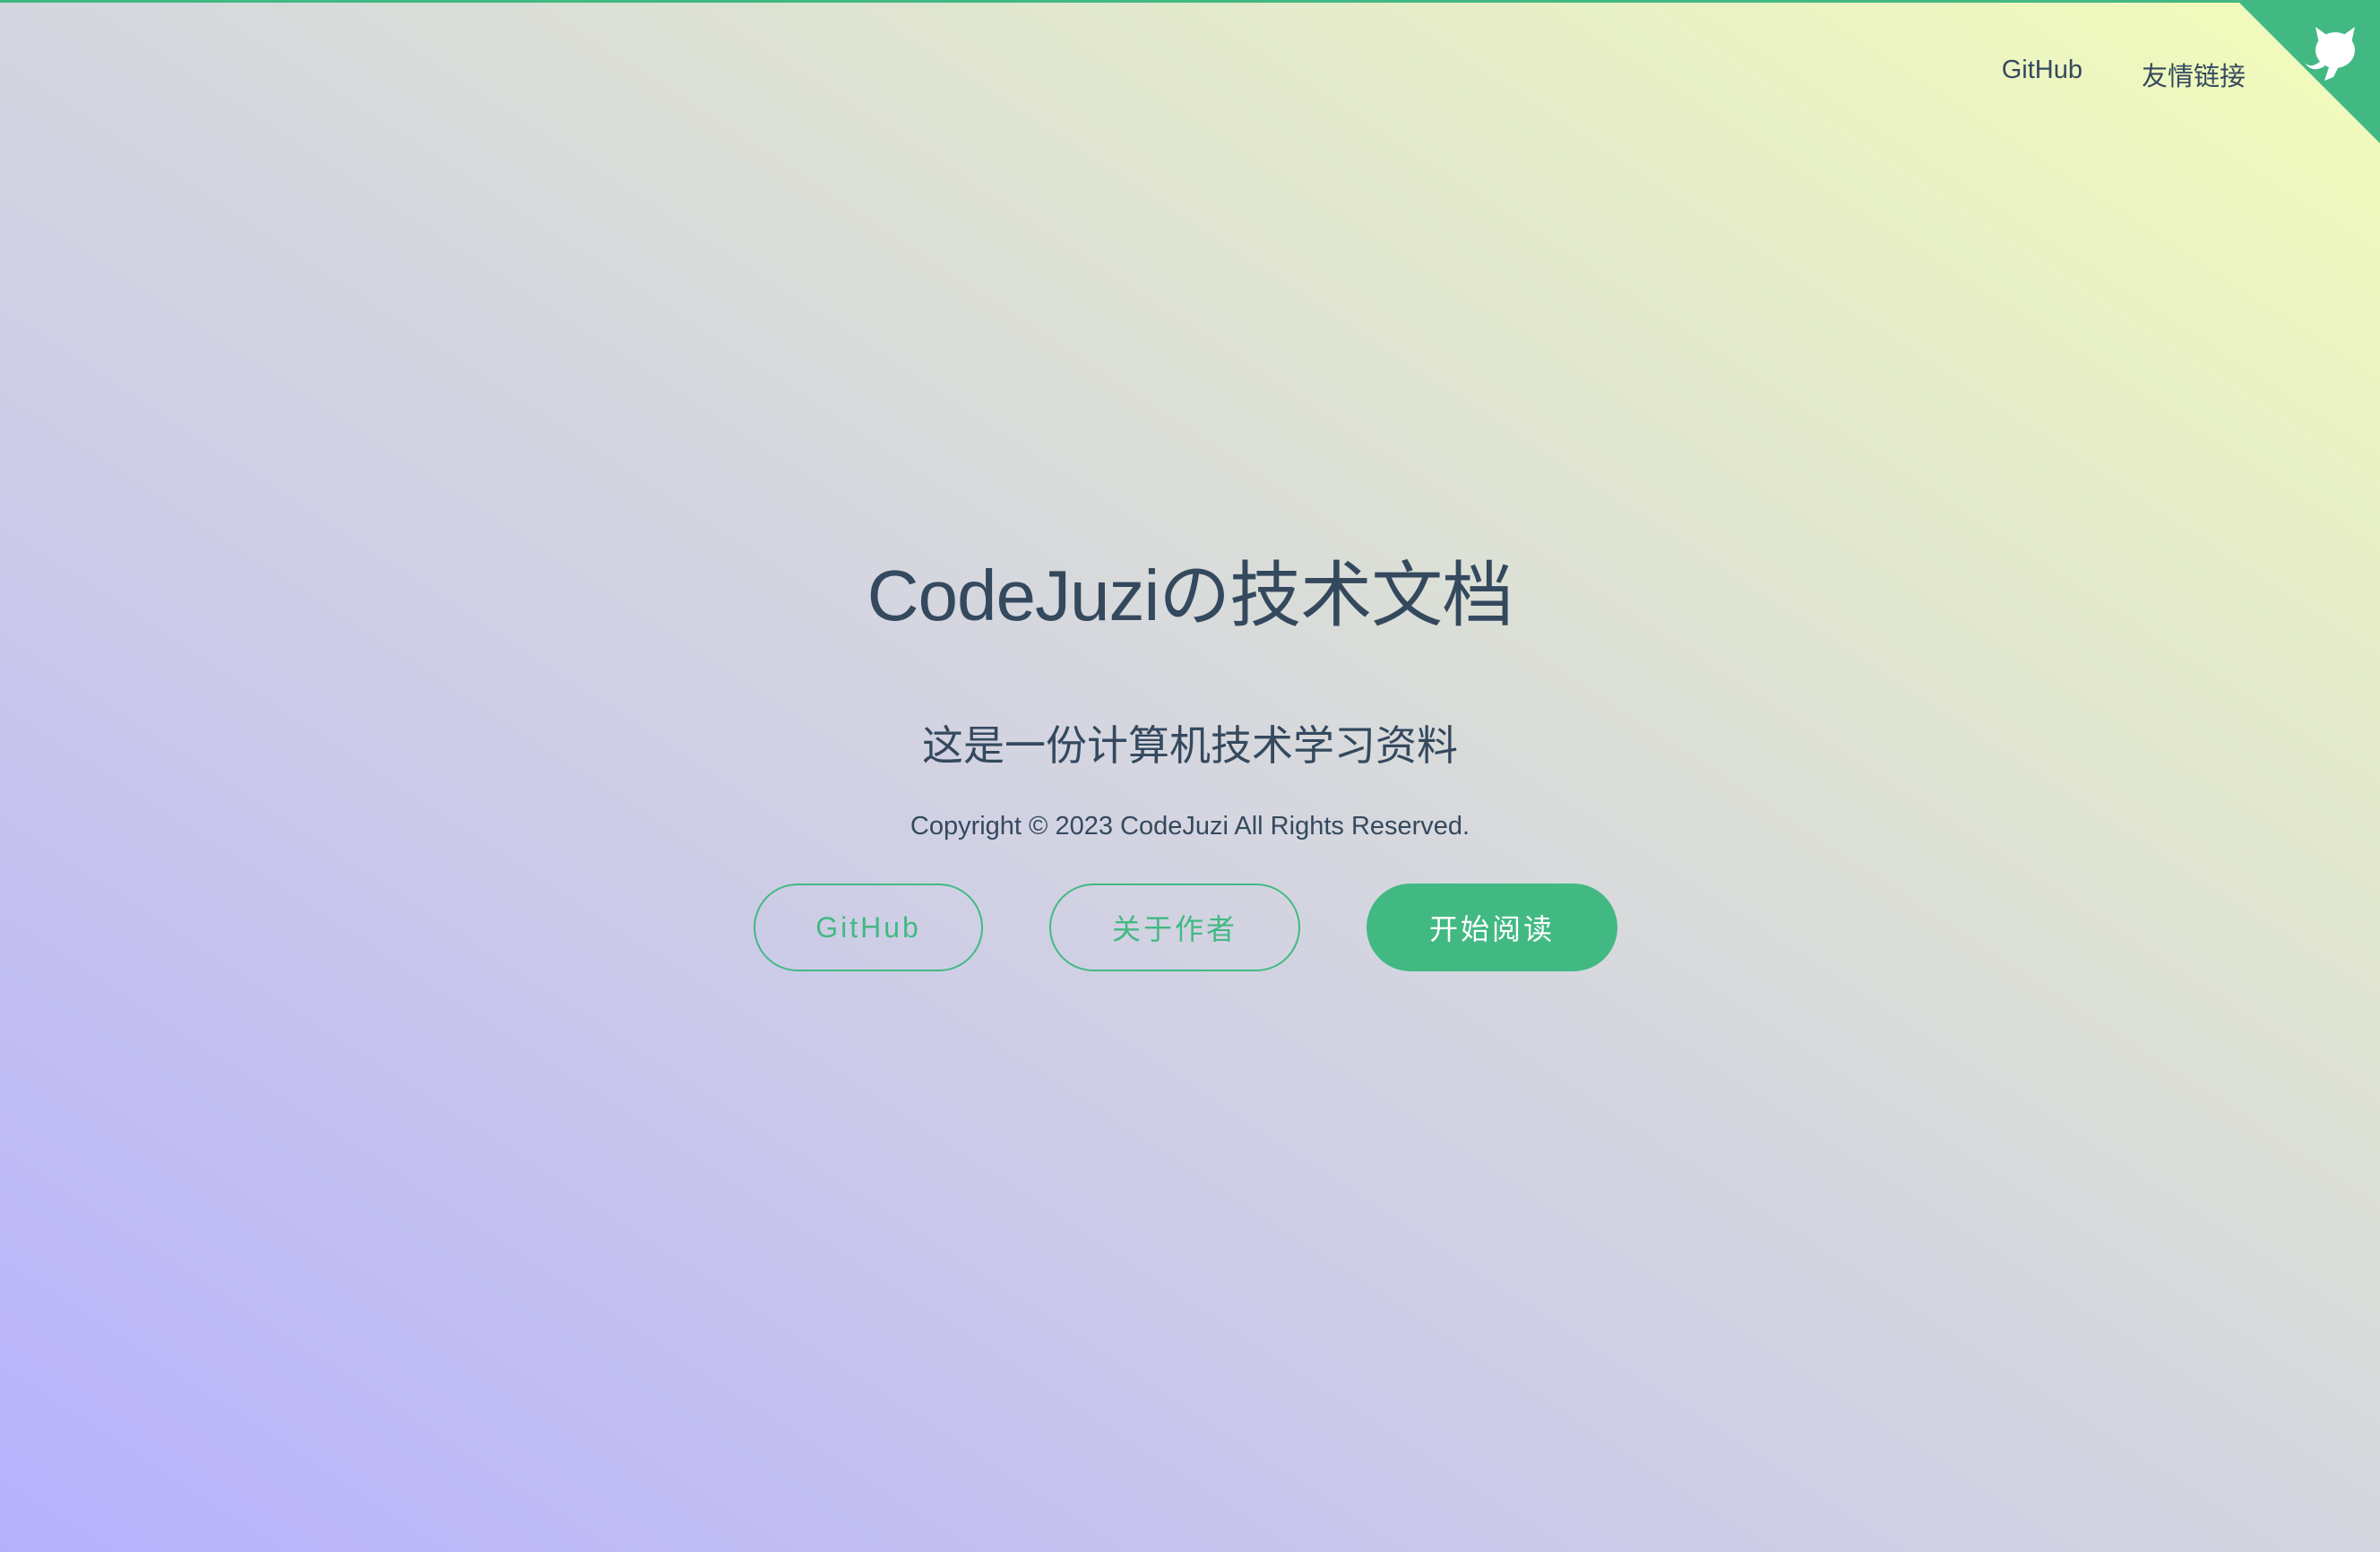  I want to click on about-author-button: 关于作者, so click(1175, 927).